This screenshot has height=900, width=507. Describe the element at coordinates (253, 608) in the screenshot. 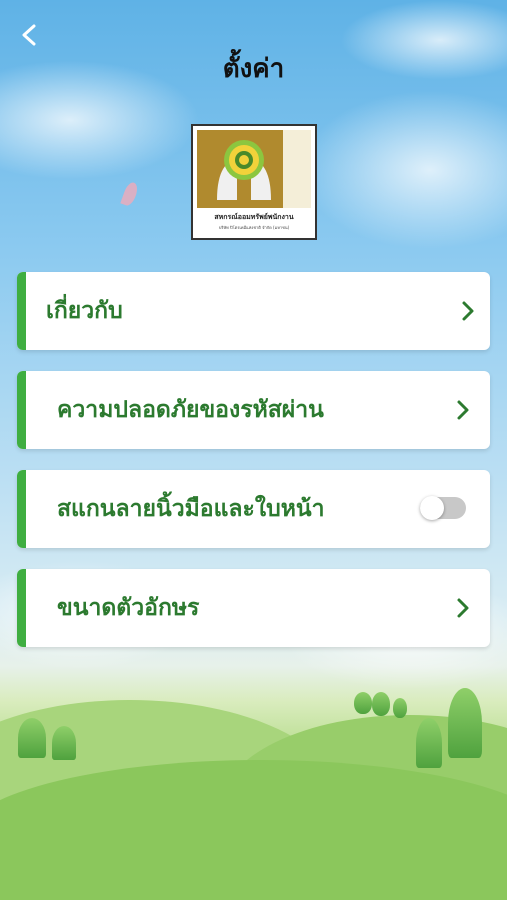

I see `menu-item-font-size: ขนาดตัวอักษร` at that location.